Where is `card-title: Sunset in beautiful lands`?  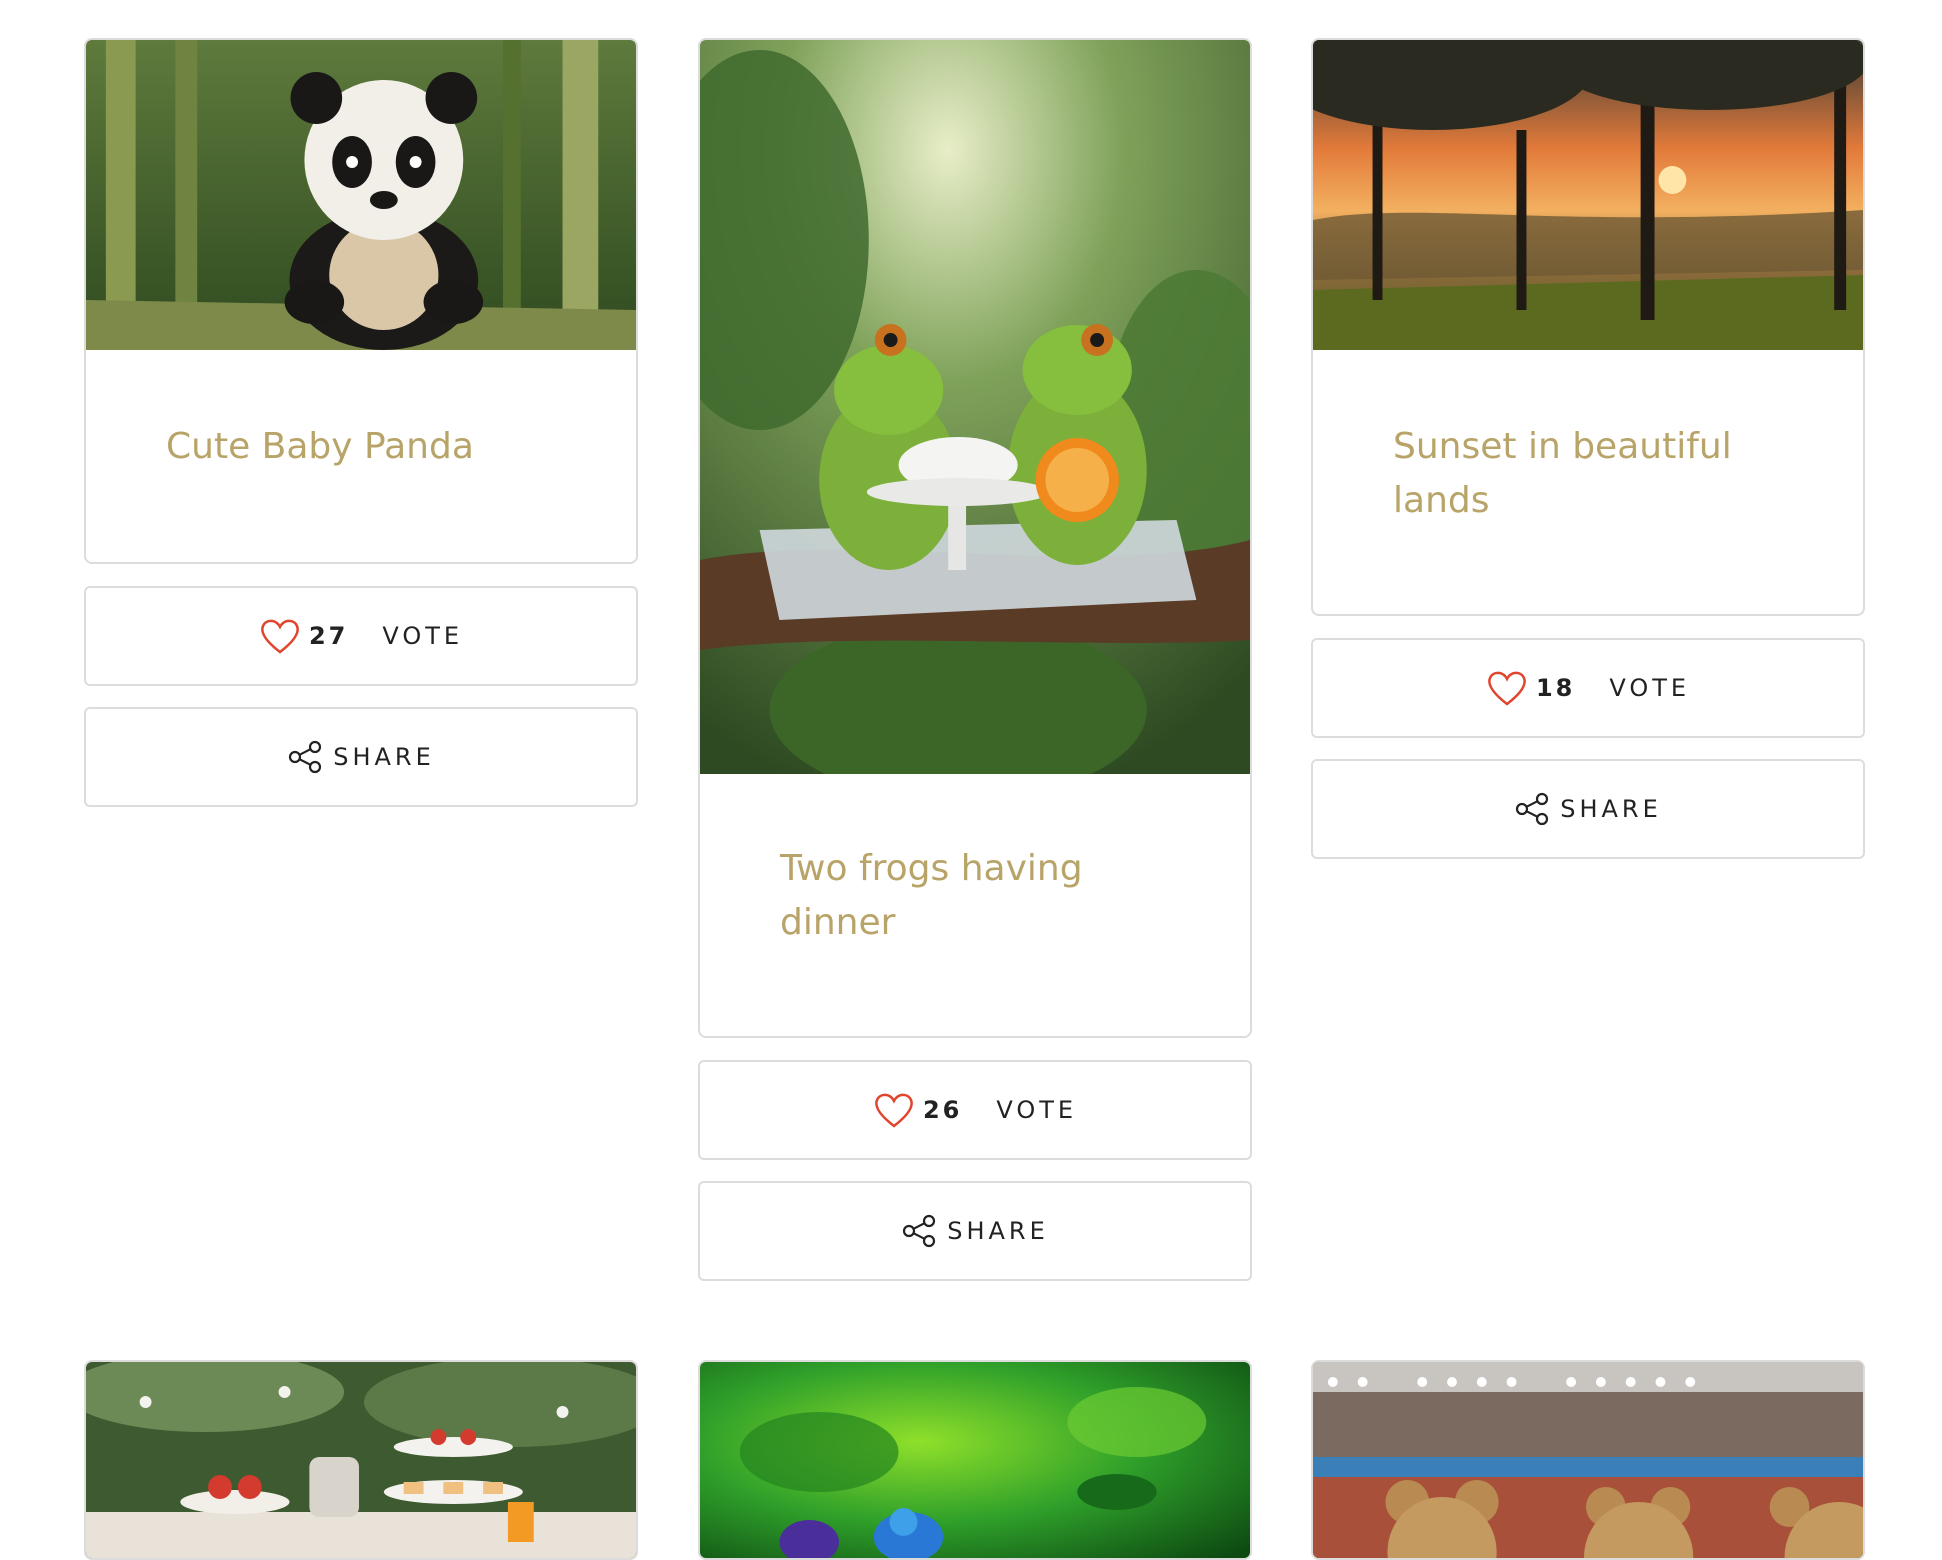
card-title: Sunset in beautiful lands is located at coordinates (1562, 473).